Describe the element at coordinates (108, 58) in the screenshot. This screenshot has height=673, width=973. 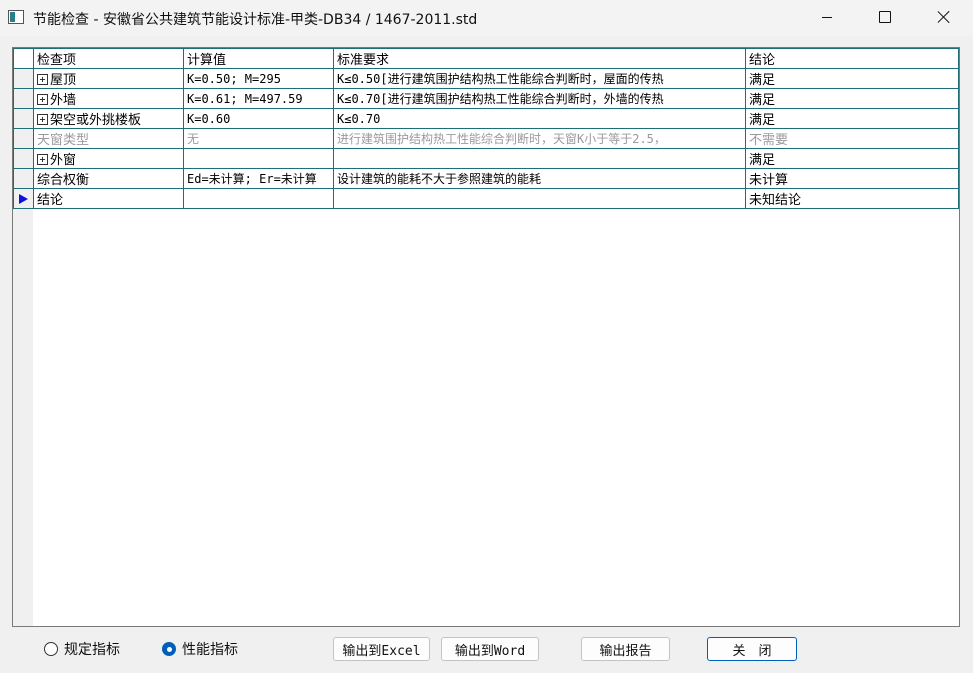
I see `column-header-item: 检查项` at that location.